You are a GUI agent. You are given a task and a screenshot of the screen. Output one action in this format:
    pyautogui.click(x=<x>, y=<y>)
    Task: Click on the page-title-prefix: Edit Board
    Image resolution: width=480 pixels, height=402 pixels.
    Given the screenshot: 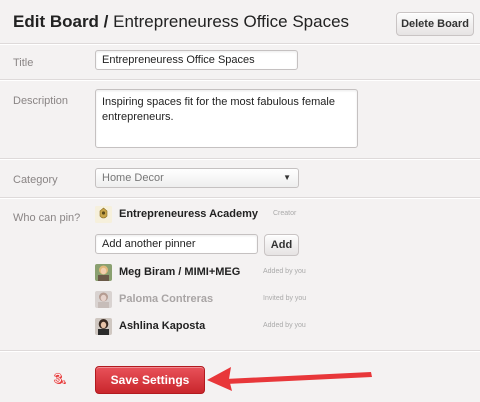 What is the action you would take?
    pyautogui.click(x=56, y=21)
    